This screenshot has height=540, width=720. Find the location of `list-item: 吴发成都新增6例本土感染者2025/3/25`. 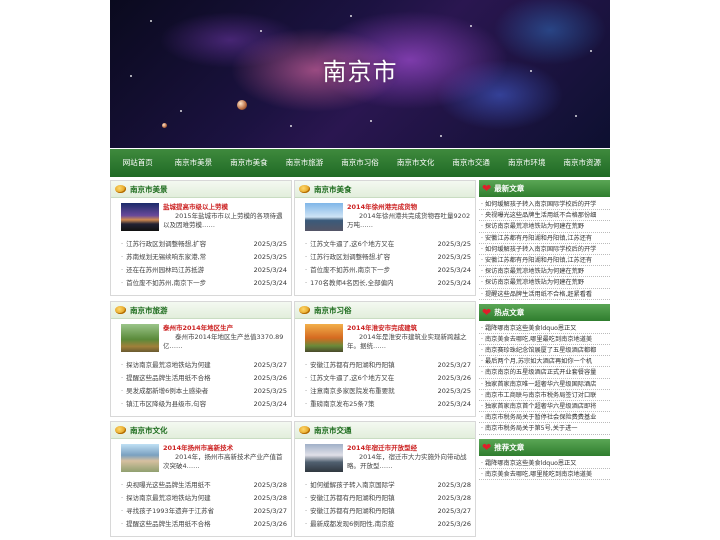

list-item: 吴发成都新增6例本土感染者2025/3/25 is located at coordinates (204, 391).